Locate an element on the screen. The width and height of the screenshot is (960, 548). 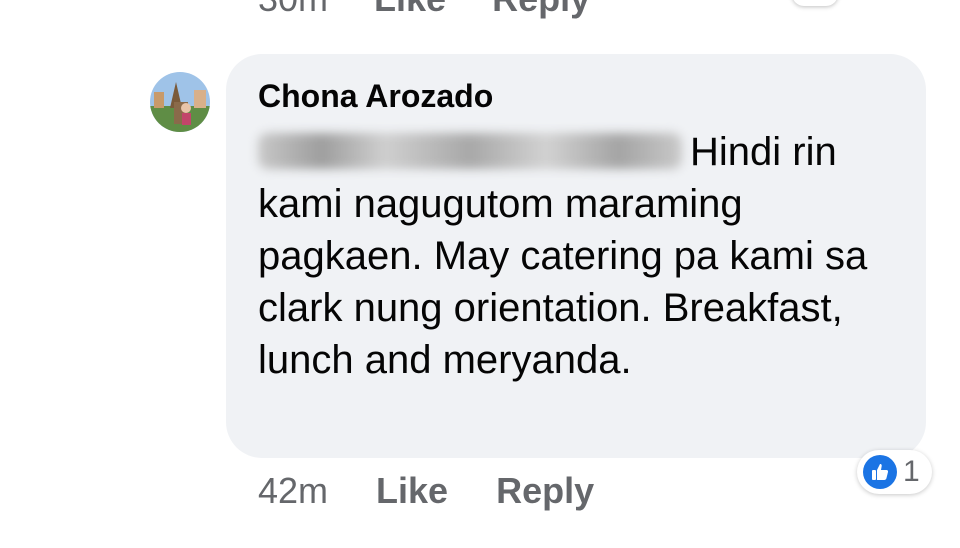
previous-reply-button: Reply is located at coordinates (541, 10).